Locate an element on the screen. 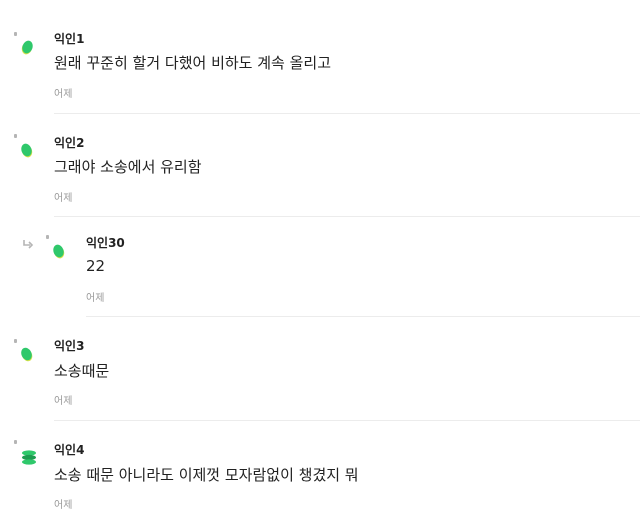 Image resolution: width=640 pixels, height=521 pixels. comment-author: 익인1 is located at coordinates (69, 38).